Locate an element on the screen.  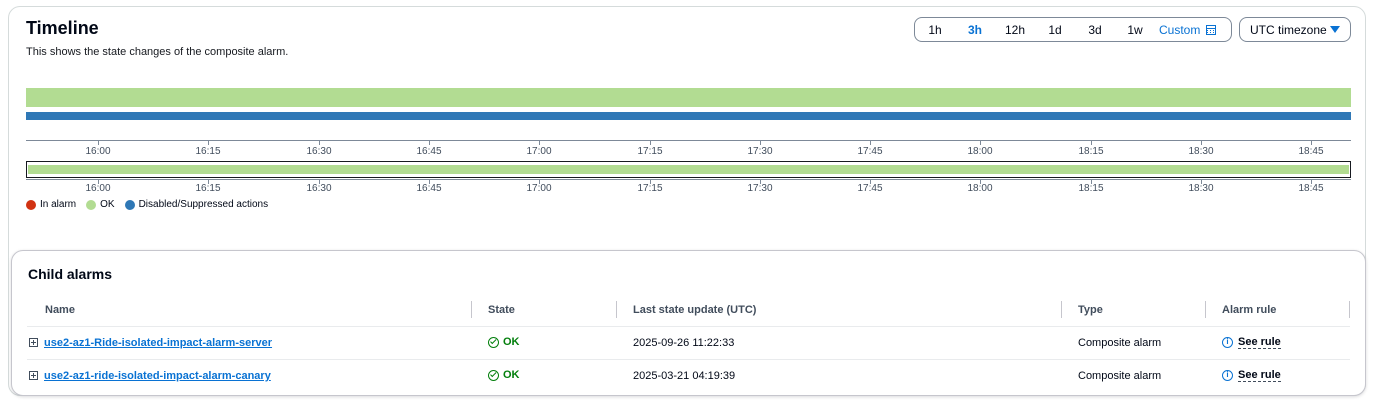
legend-disabled-label: Disabled/Suppressed actions is located at coordinates (203, 204).